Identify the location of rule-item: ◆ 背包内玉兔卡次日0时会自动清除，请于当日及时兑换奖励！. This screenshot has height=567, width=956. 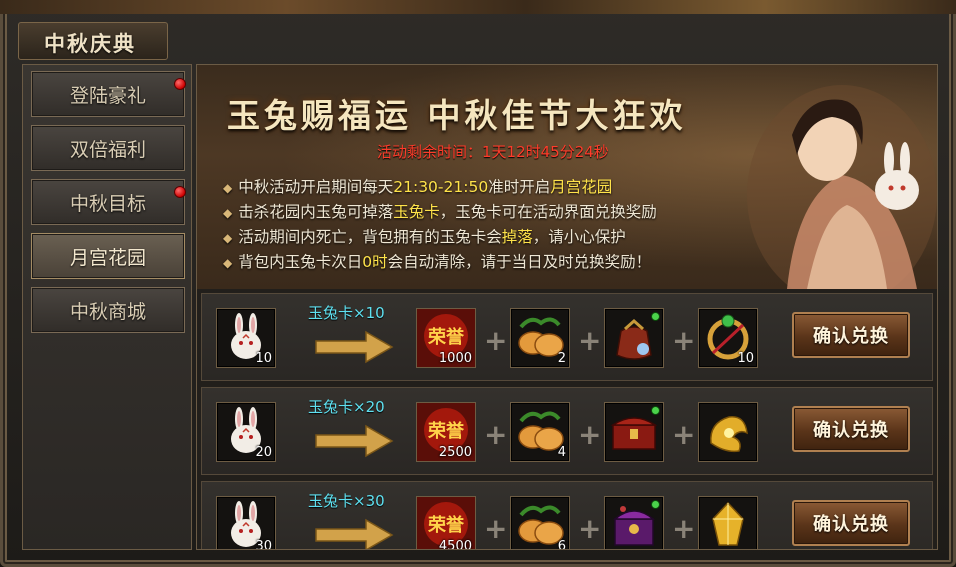
(437, 262).